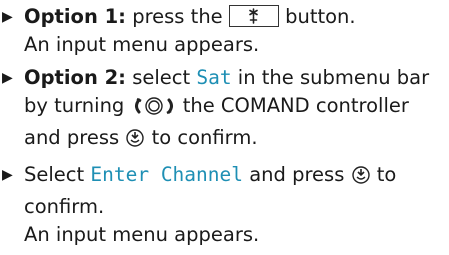 The height and width of the screenshot is (255, 449). I want to click on controller-turn-icon, so click(154, 110).